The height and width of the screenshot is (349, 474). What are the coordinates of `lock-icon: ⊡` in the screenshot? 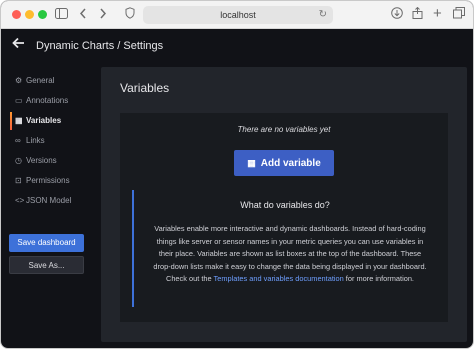 It's located at (18, 180).